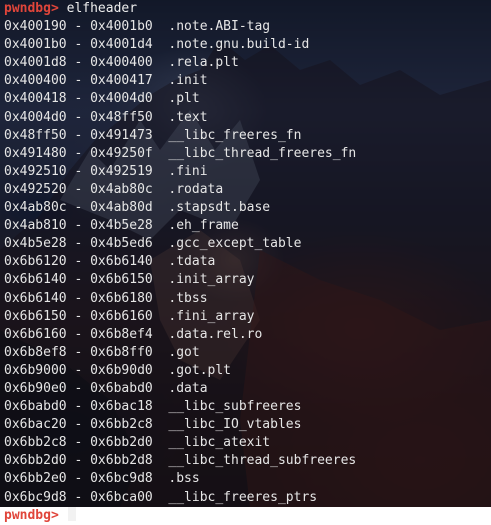 The height and width of the screenshot is (525, 491). Describe the element at coordinates (121, 407) in the screenshot. I see `section-end-address: 0x6bac18` at that location.